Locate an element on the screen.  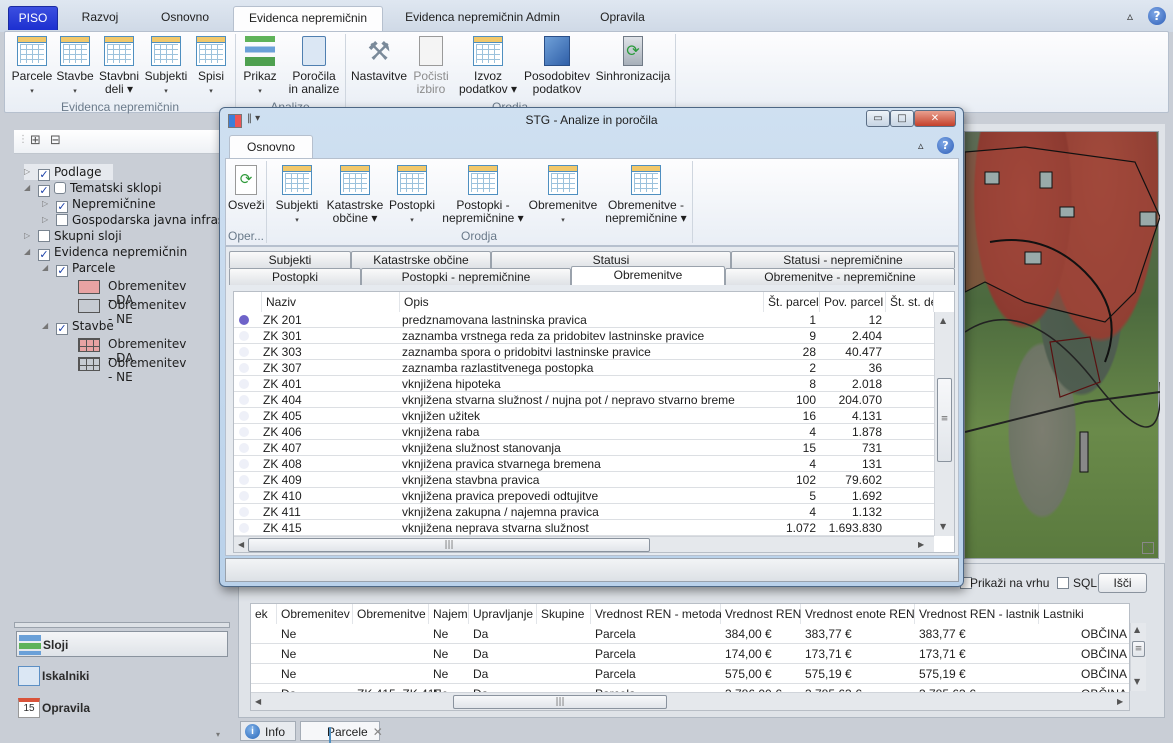
nav-splitter is located at coordinates (122, 625).